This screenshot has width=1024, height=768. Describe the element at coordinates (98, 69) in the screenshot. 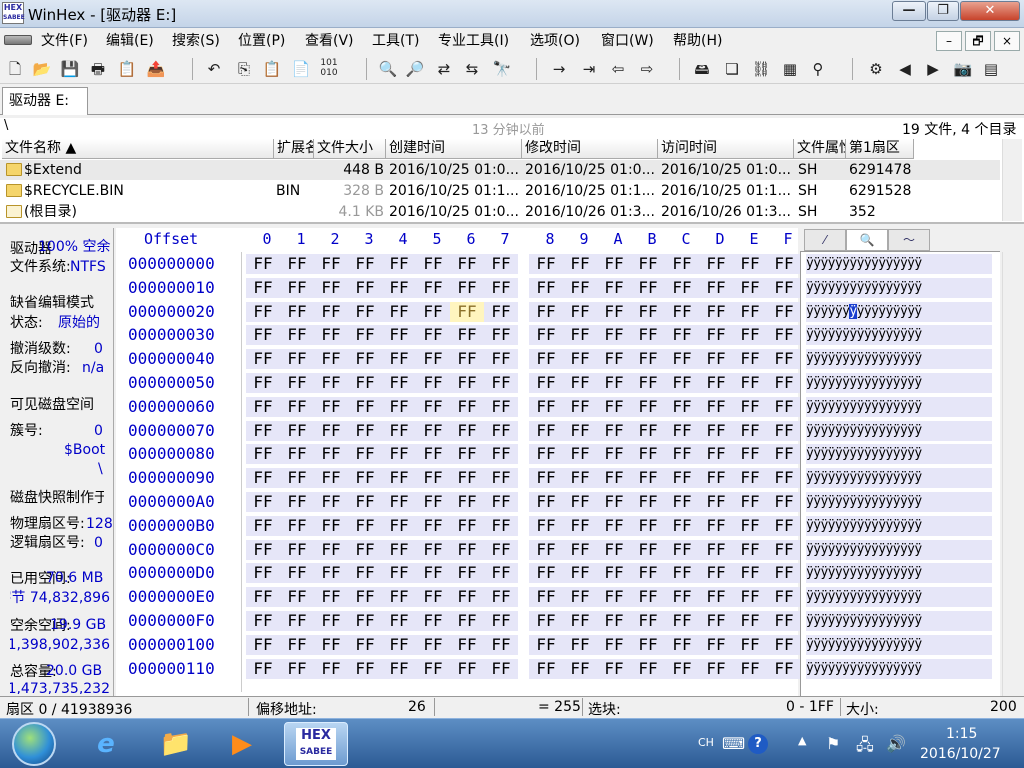

I see `print-icon: 🖶` at that location.